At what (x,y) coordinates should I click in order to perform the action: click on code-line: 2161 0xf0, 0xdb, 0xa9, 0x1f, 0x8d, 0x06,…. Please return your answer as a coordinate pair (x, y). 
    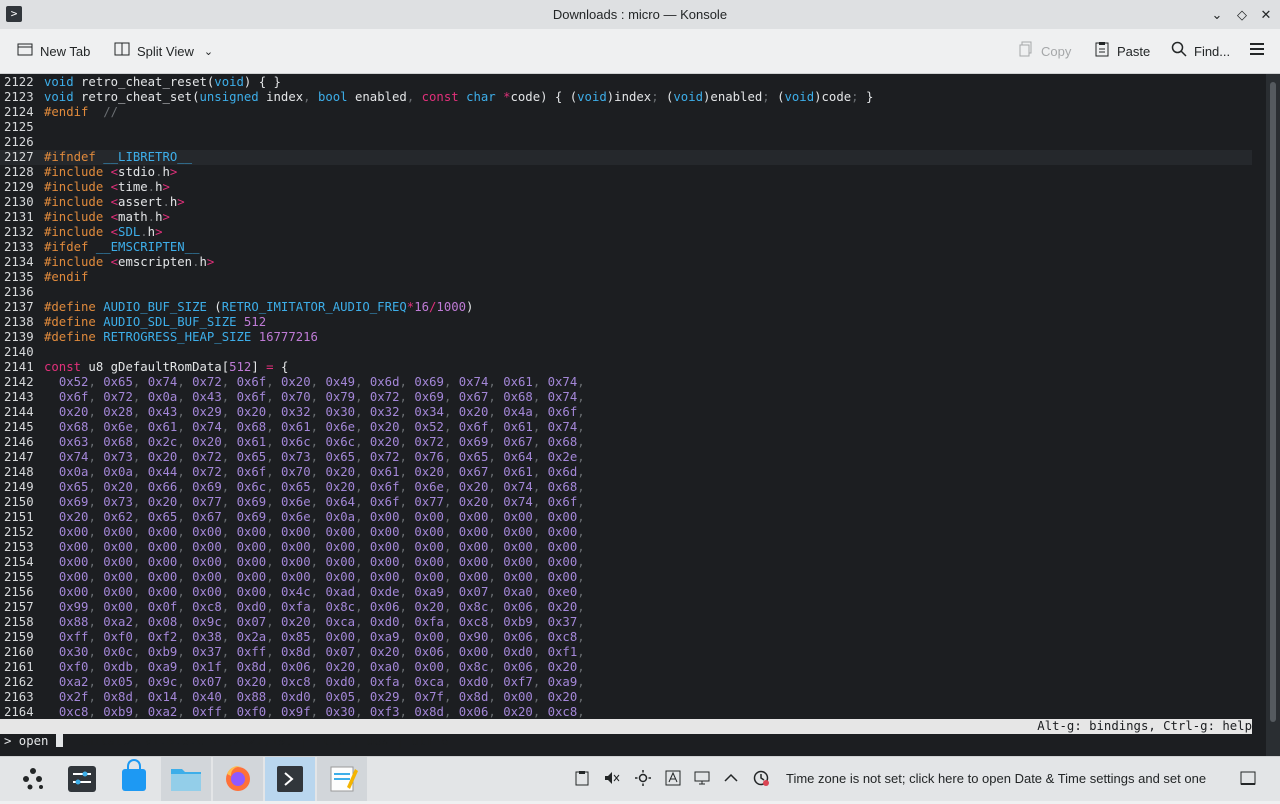
    Looking at the image, I should click on (296, 667).